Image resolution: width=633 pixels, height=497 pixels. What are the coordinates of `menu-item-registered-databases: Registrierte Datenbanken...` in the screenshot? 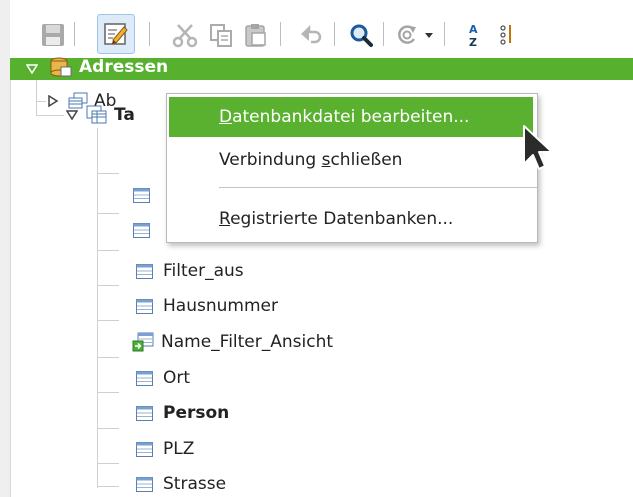 It's located at (352, 219).